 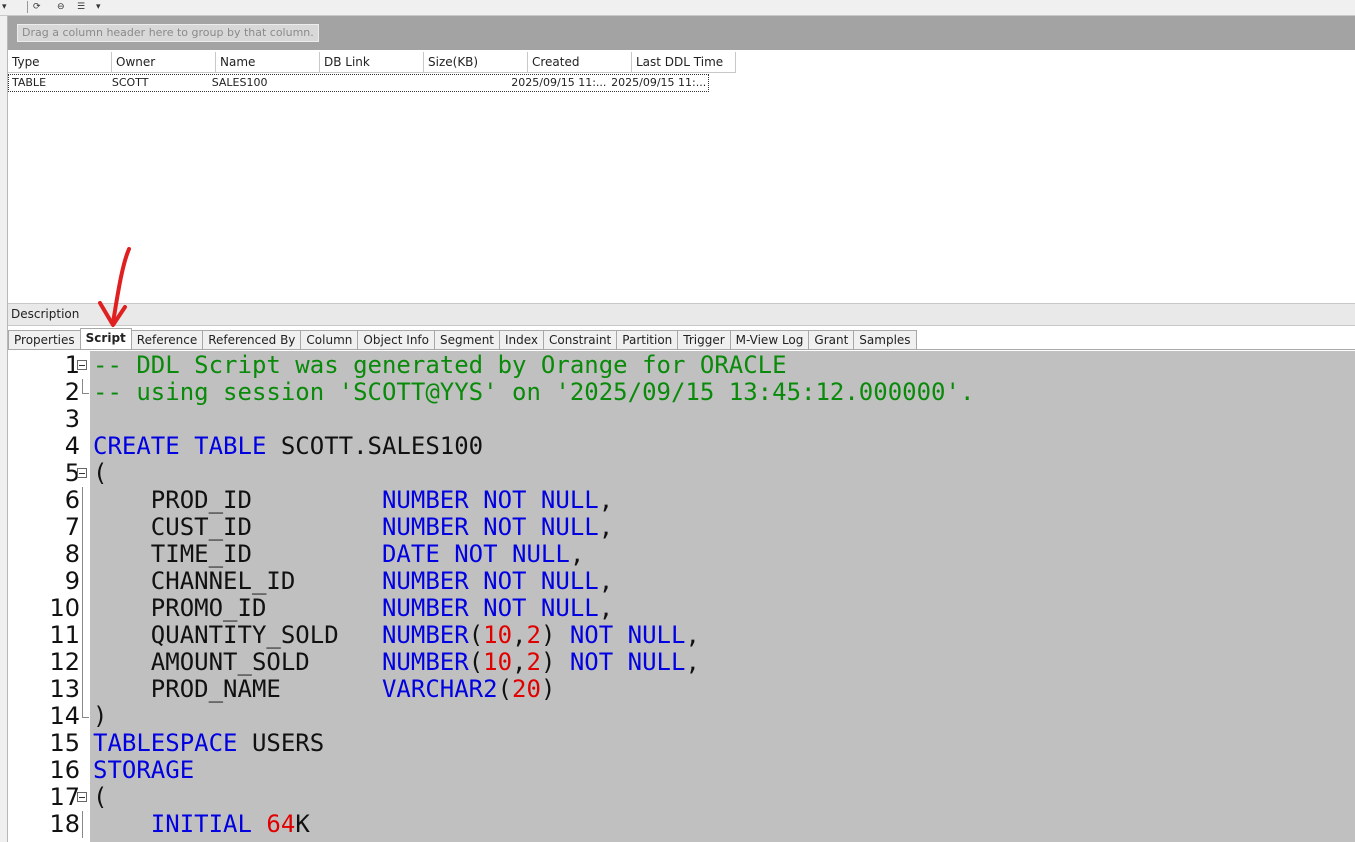 I want to click on code-text: TIME_ID DATE NOT NULL,, so click(x=338, y=554).